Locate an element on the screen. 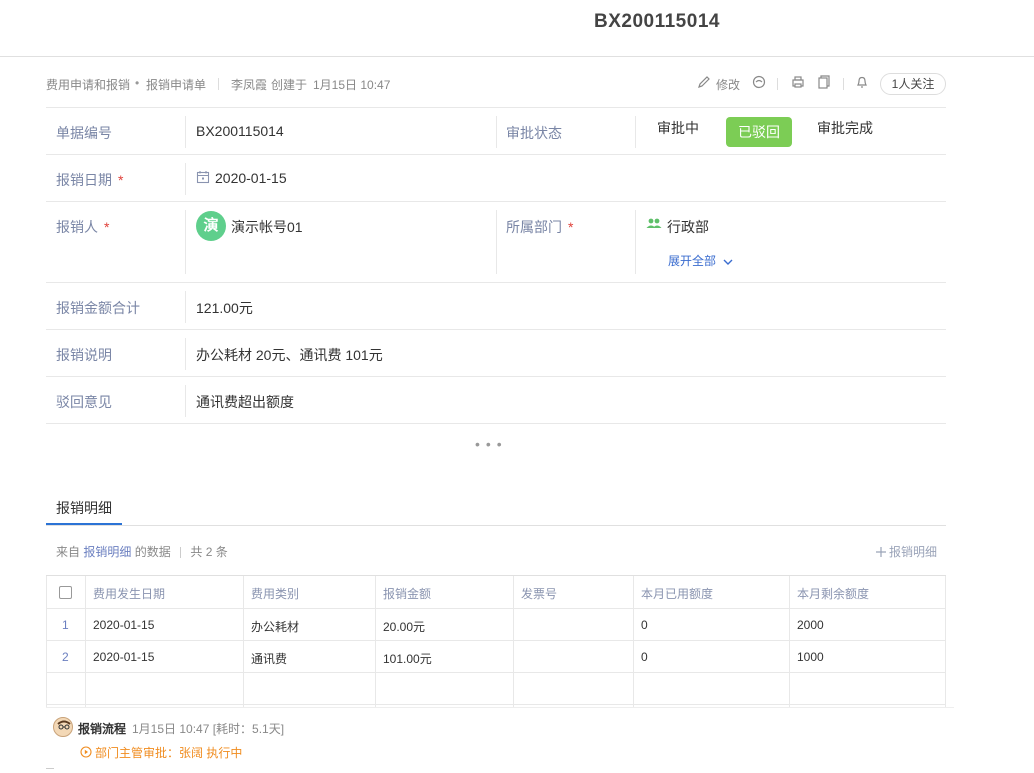  row-number: 1 is located at coordinates (65, 625).